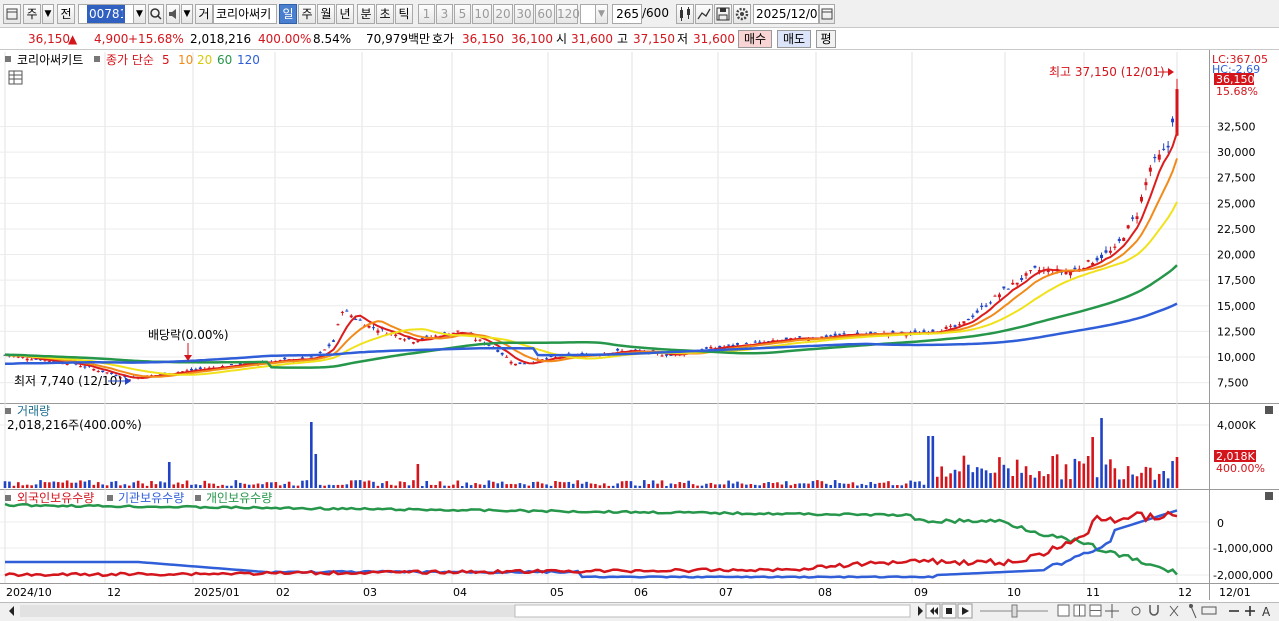 This screenshot has width=1279, height=621. What do you see at coordinates (32, 14) in the screenshot?
I see `period-type-button: 주` at bounding box center [32, 14].